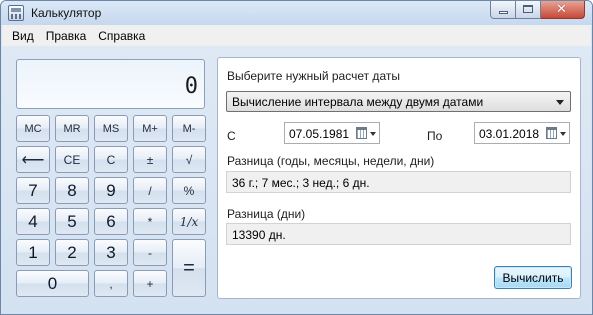 The height and width of the screenshot is (315, 593). What do you see at coordinates (33, 159) in the screenshot?
I see `backspace-button: ⟵` at bounding box center [33, 159].